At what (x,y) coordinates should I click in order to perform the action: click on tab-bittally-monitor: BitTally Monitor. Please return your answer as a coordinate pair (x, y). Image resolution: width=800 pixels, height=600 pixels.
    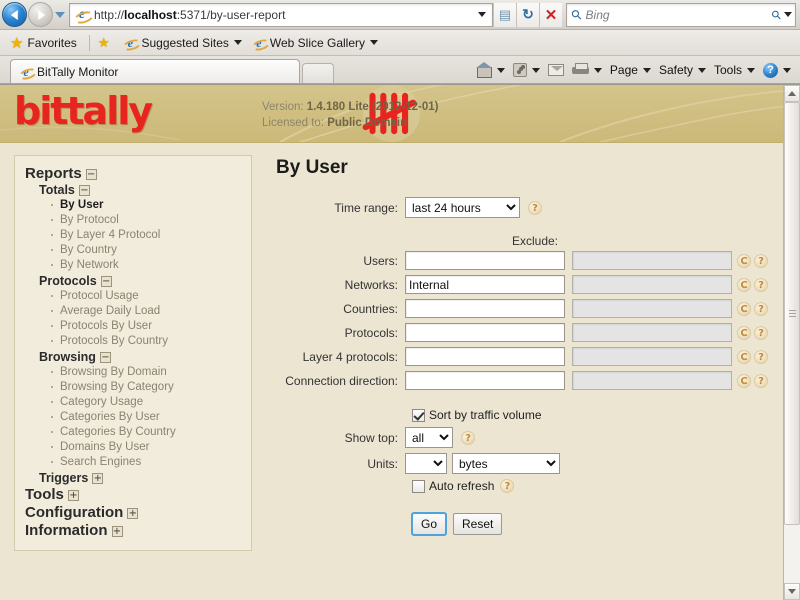
    Looking at the image, I should click on (155, 71).